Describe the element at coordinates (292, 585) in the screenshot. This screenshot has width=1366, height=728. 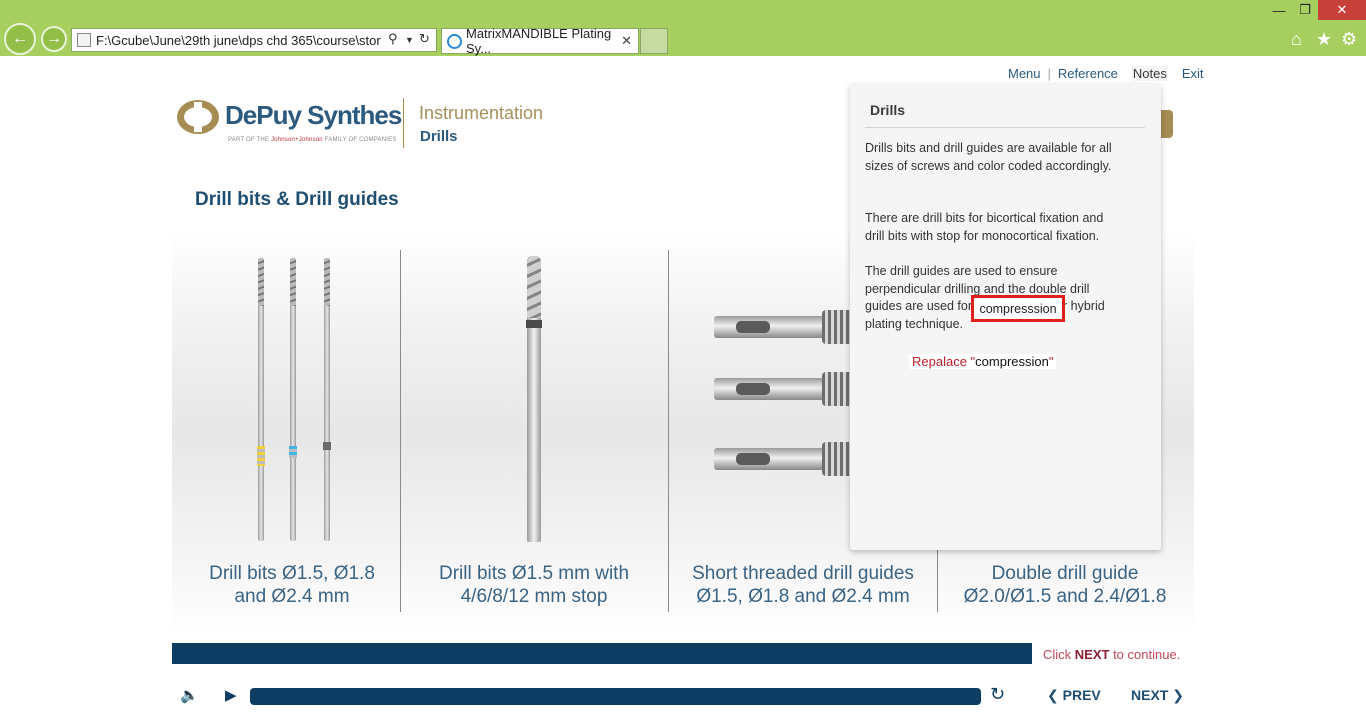
I see `caption-drill-bits: Drill bits Ø1.5, Ø1.8 and Ø2.4 mm` at that location.